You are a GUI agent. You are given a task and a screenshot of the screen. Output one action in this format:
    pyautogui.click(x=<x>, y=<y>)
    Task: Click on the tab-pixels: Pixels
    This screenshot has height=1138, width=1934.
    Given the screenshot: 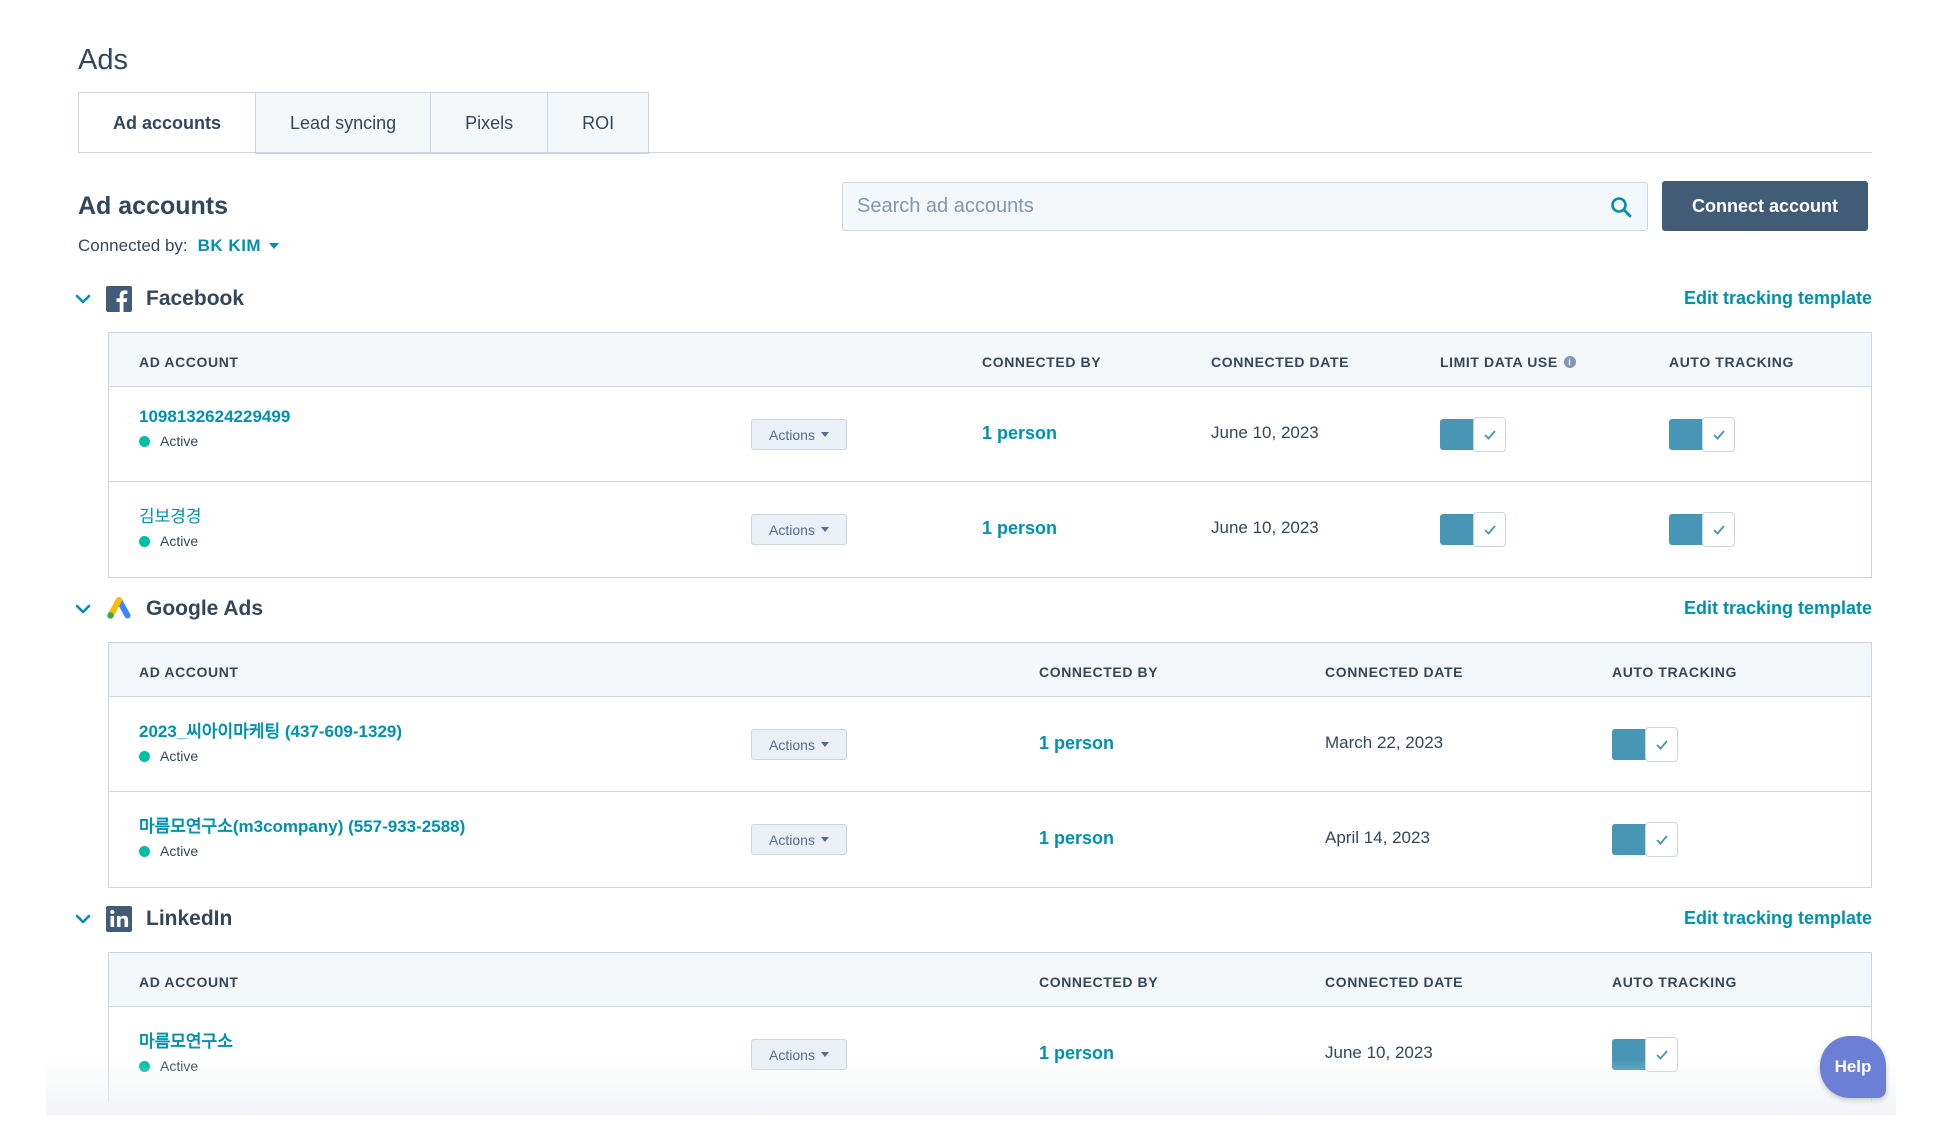 What is the action you would take?
    pyautogui.click(x=489, y=123)
    